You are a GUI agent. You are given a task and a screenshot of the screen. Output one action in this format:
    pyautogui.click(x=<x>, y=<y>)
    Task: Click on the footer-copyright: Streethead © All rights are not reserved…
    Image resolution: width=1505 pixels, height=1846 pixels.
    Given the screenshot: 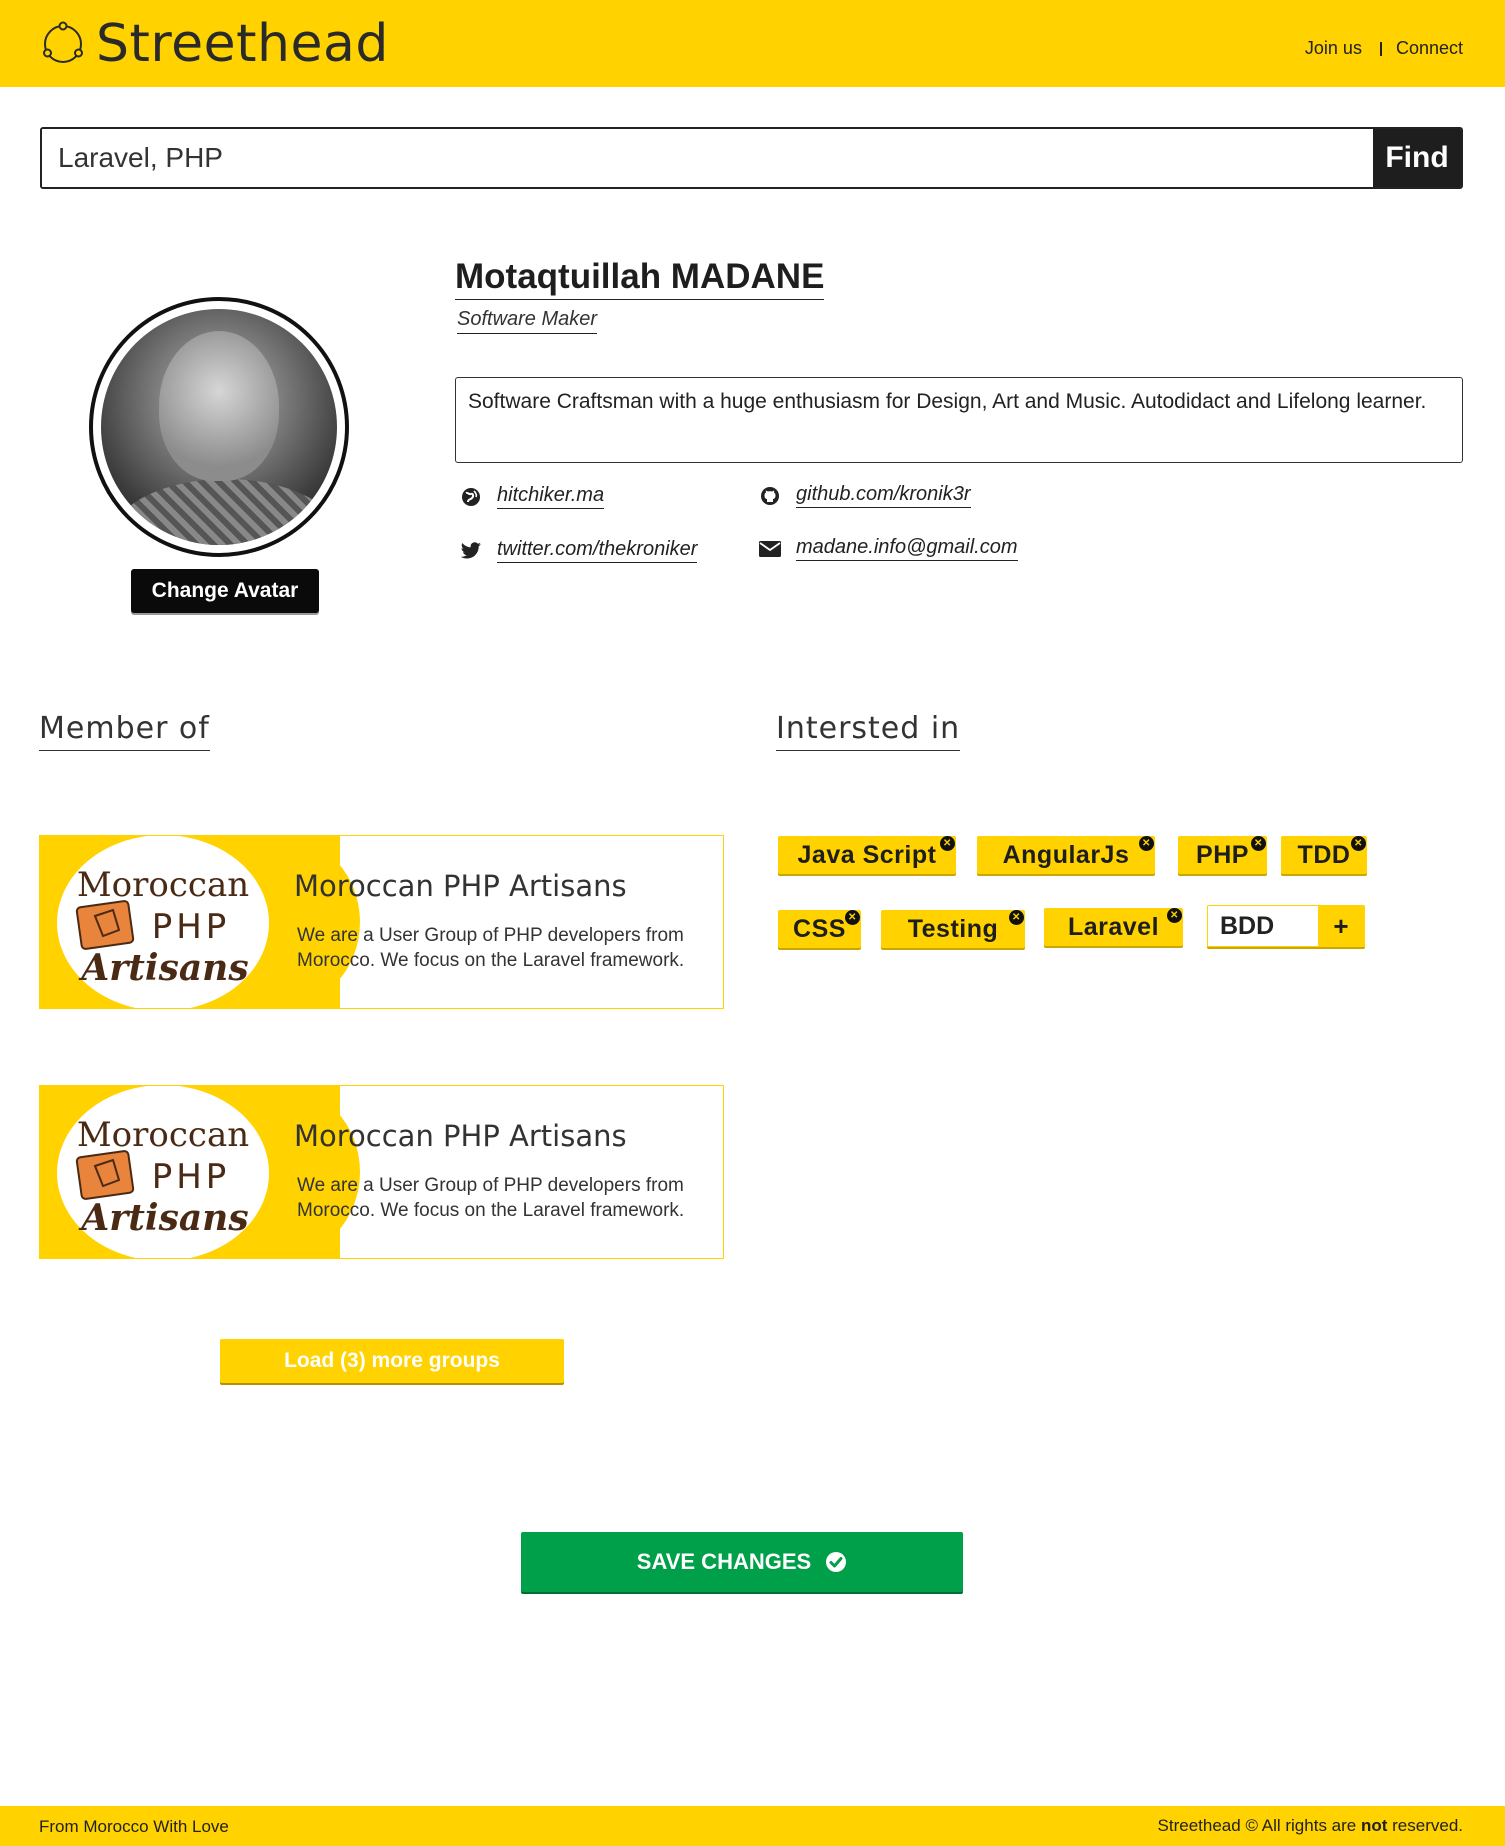 What is the action you would take?
    pyautogui.click(x=1310, y=1826)
    